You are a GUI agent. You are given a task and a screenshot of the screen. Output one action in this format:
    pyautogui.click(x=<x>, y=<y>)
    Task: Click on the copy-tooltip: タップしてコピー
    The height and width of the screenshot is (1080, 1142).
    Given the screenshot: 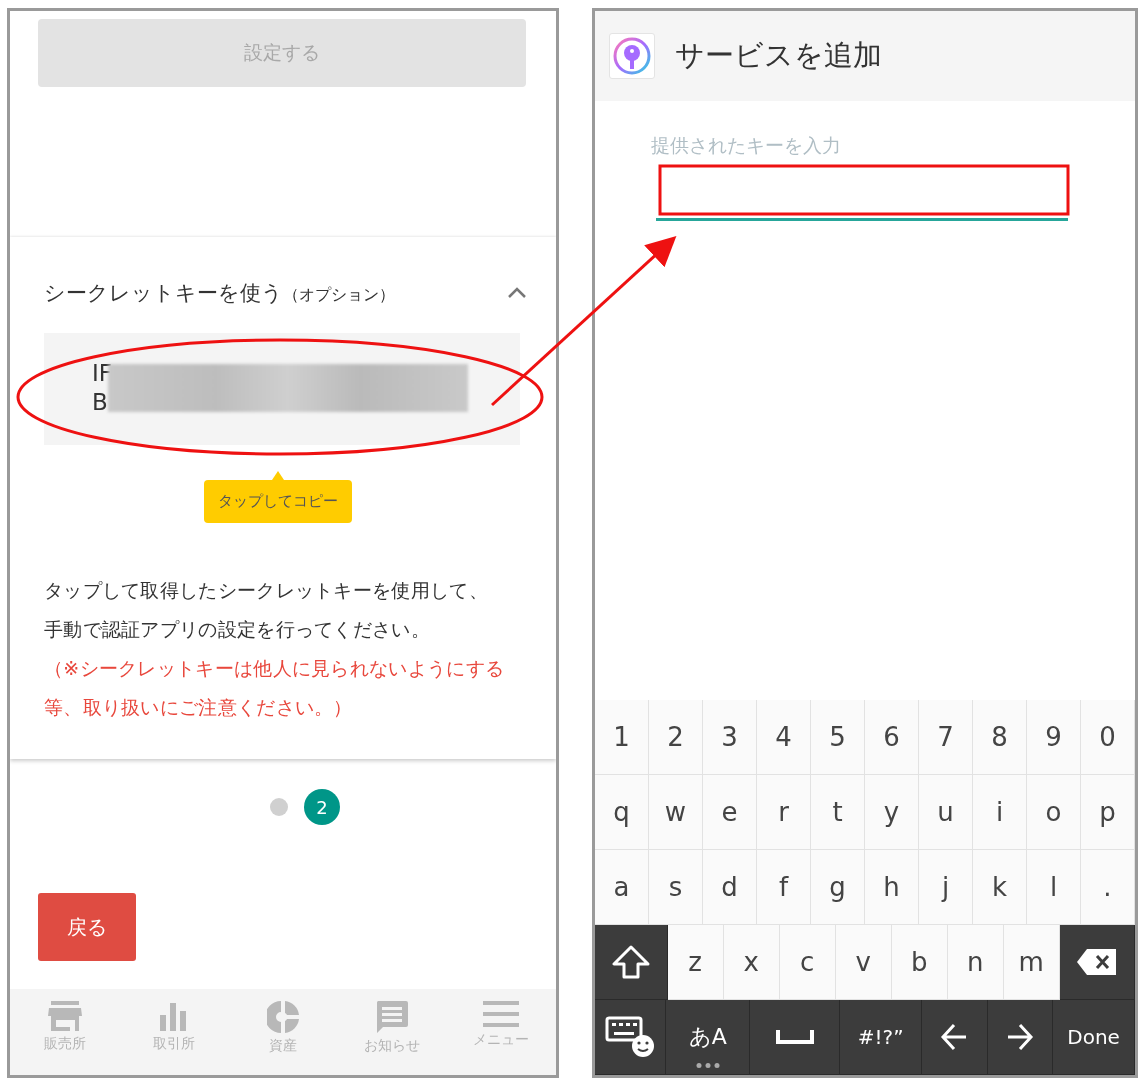 What is the action you would take?
    pyautogui.click(x=278, y=501)
    